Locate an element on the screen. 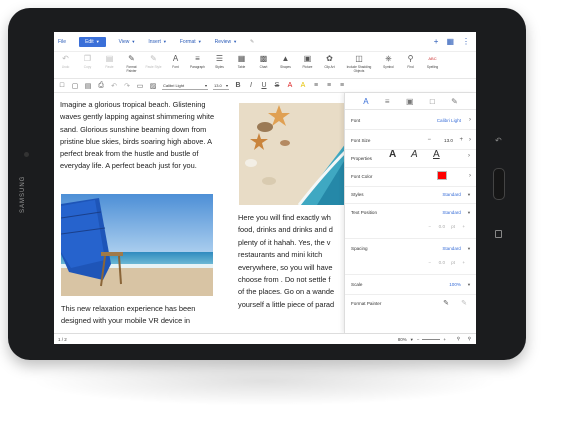  scale-row: Scale 100% ▼ is located at coordinates (411, 284).